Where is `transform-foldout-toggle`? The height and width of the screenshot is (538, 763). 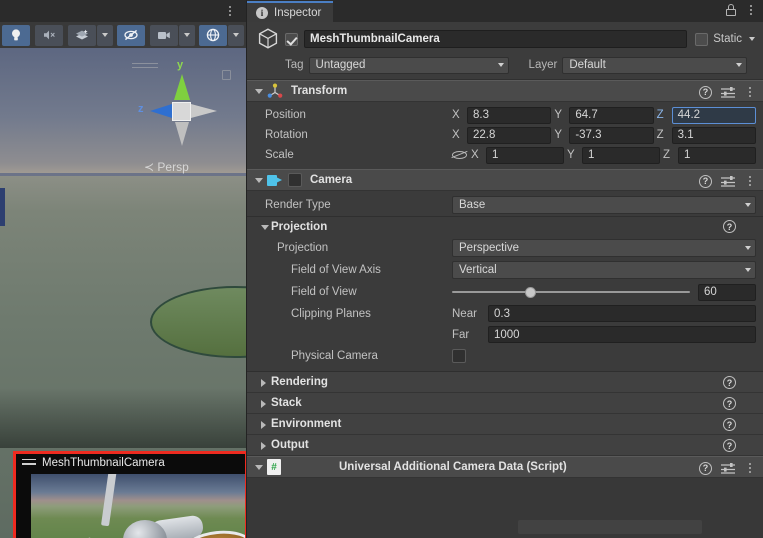 transform-foldout-toggle is located at coordinates (259, 91).